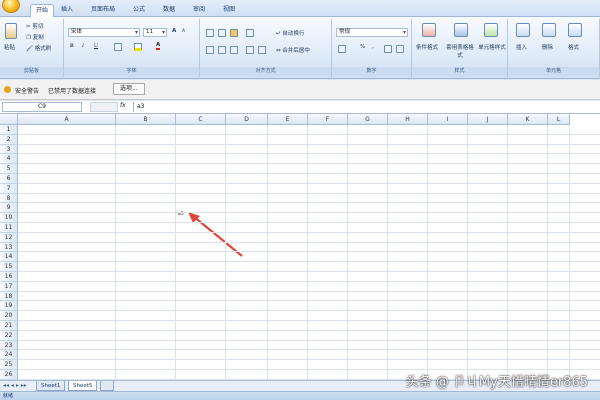  Describe the element at coordinates (9, 316) in the screenshot. I see `row-header-20: 20` at that location.